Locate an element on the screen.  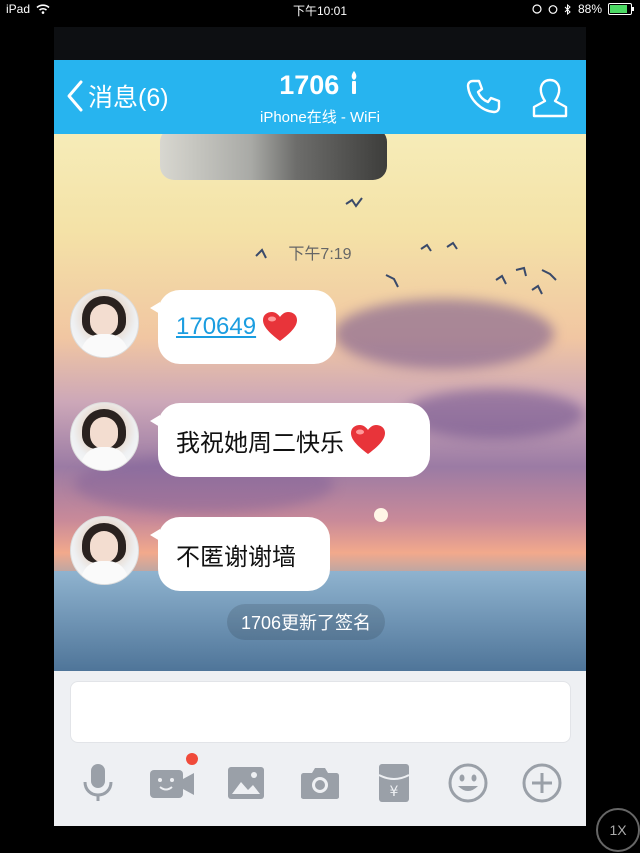
torch-icon is located at coordinates (354, 82).